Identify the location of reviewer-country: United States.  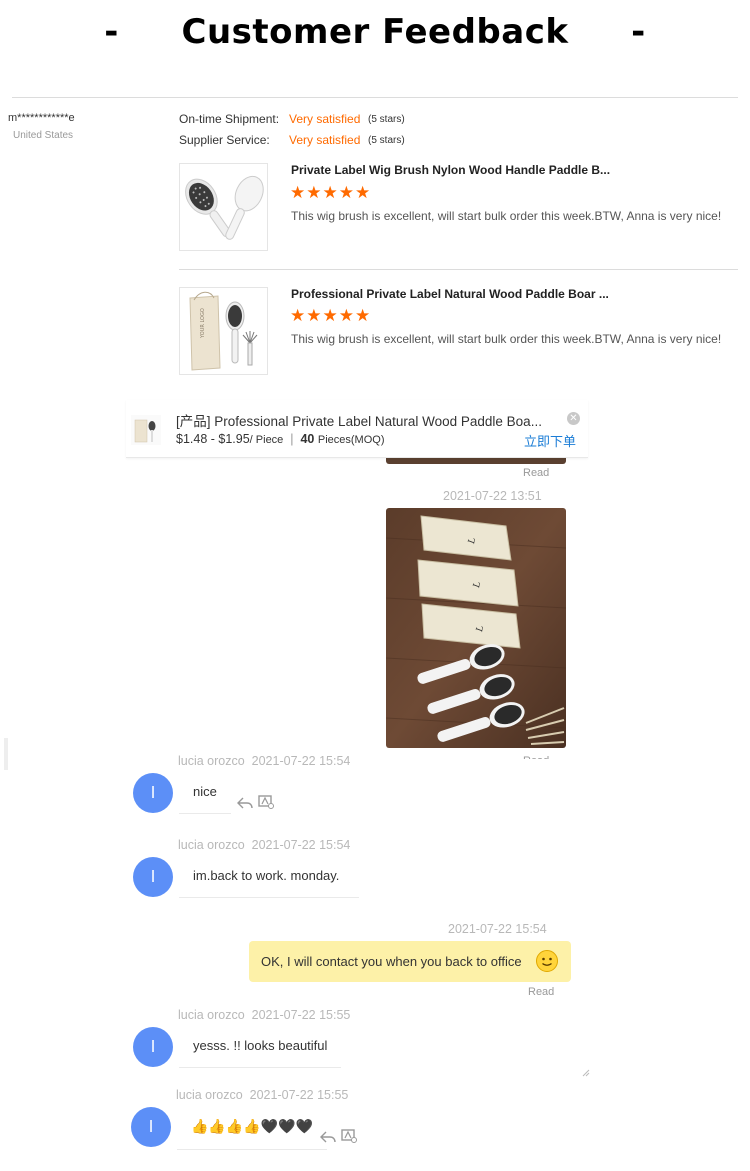
(43, 135).